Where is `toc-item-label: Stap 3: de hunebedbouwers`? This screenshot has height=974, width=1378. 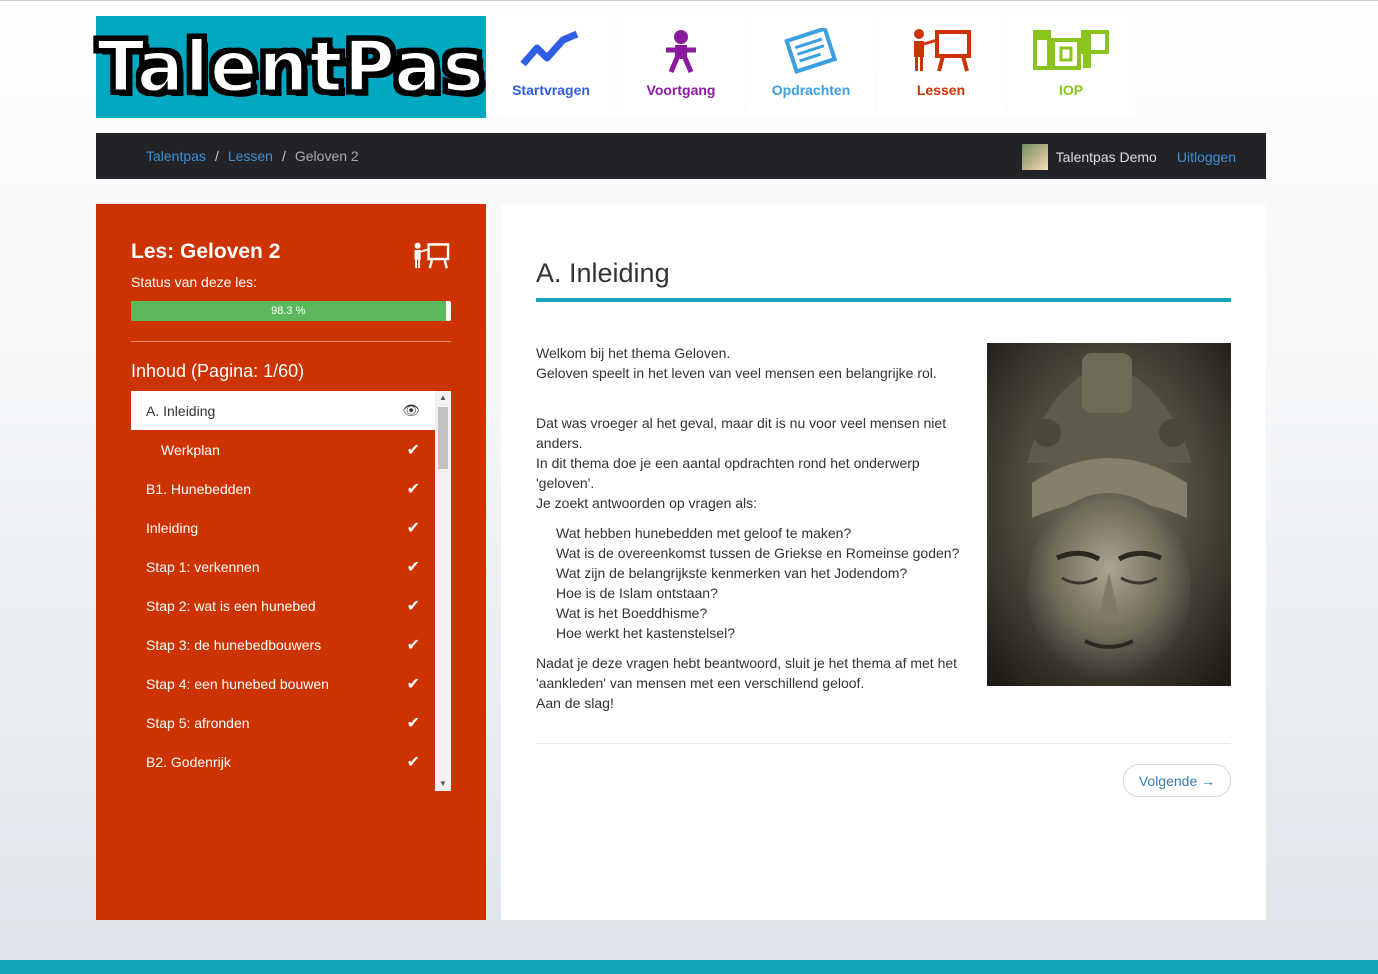
toc-item-label: Stap 3: de hunebedbouwers is located at coordinates (234, 644).